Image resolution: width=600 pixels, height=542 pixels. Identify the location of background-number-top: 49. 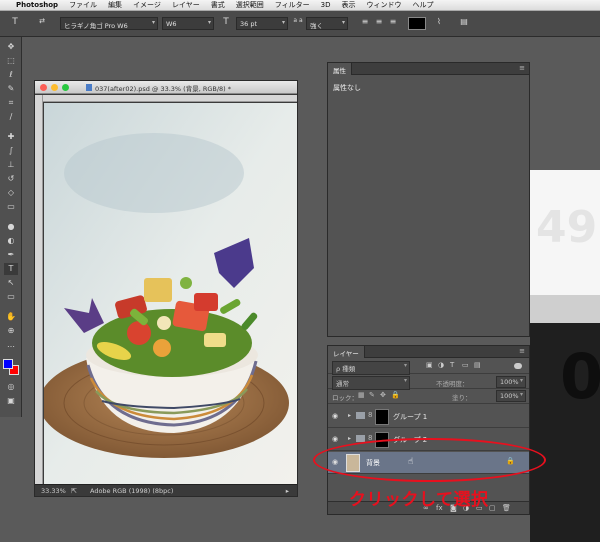
(567, 227).